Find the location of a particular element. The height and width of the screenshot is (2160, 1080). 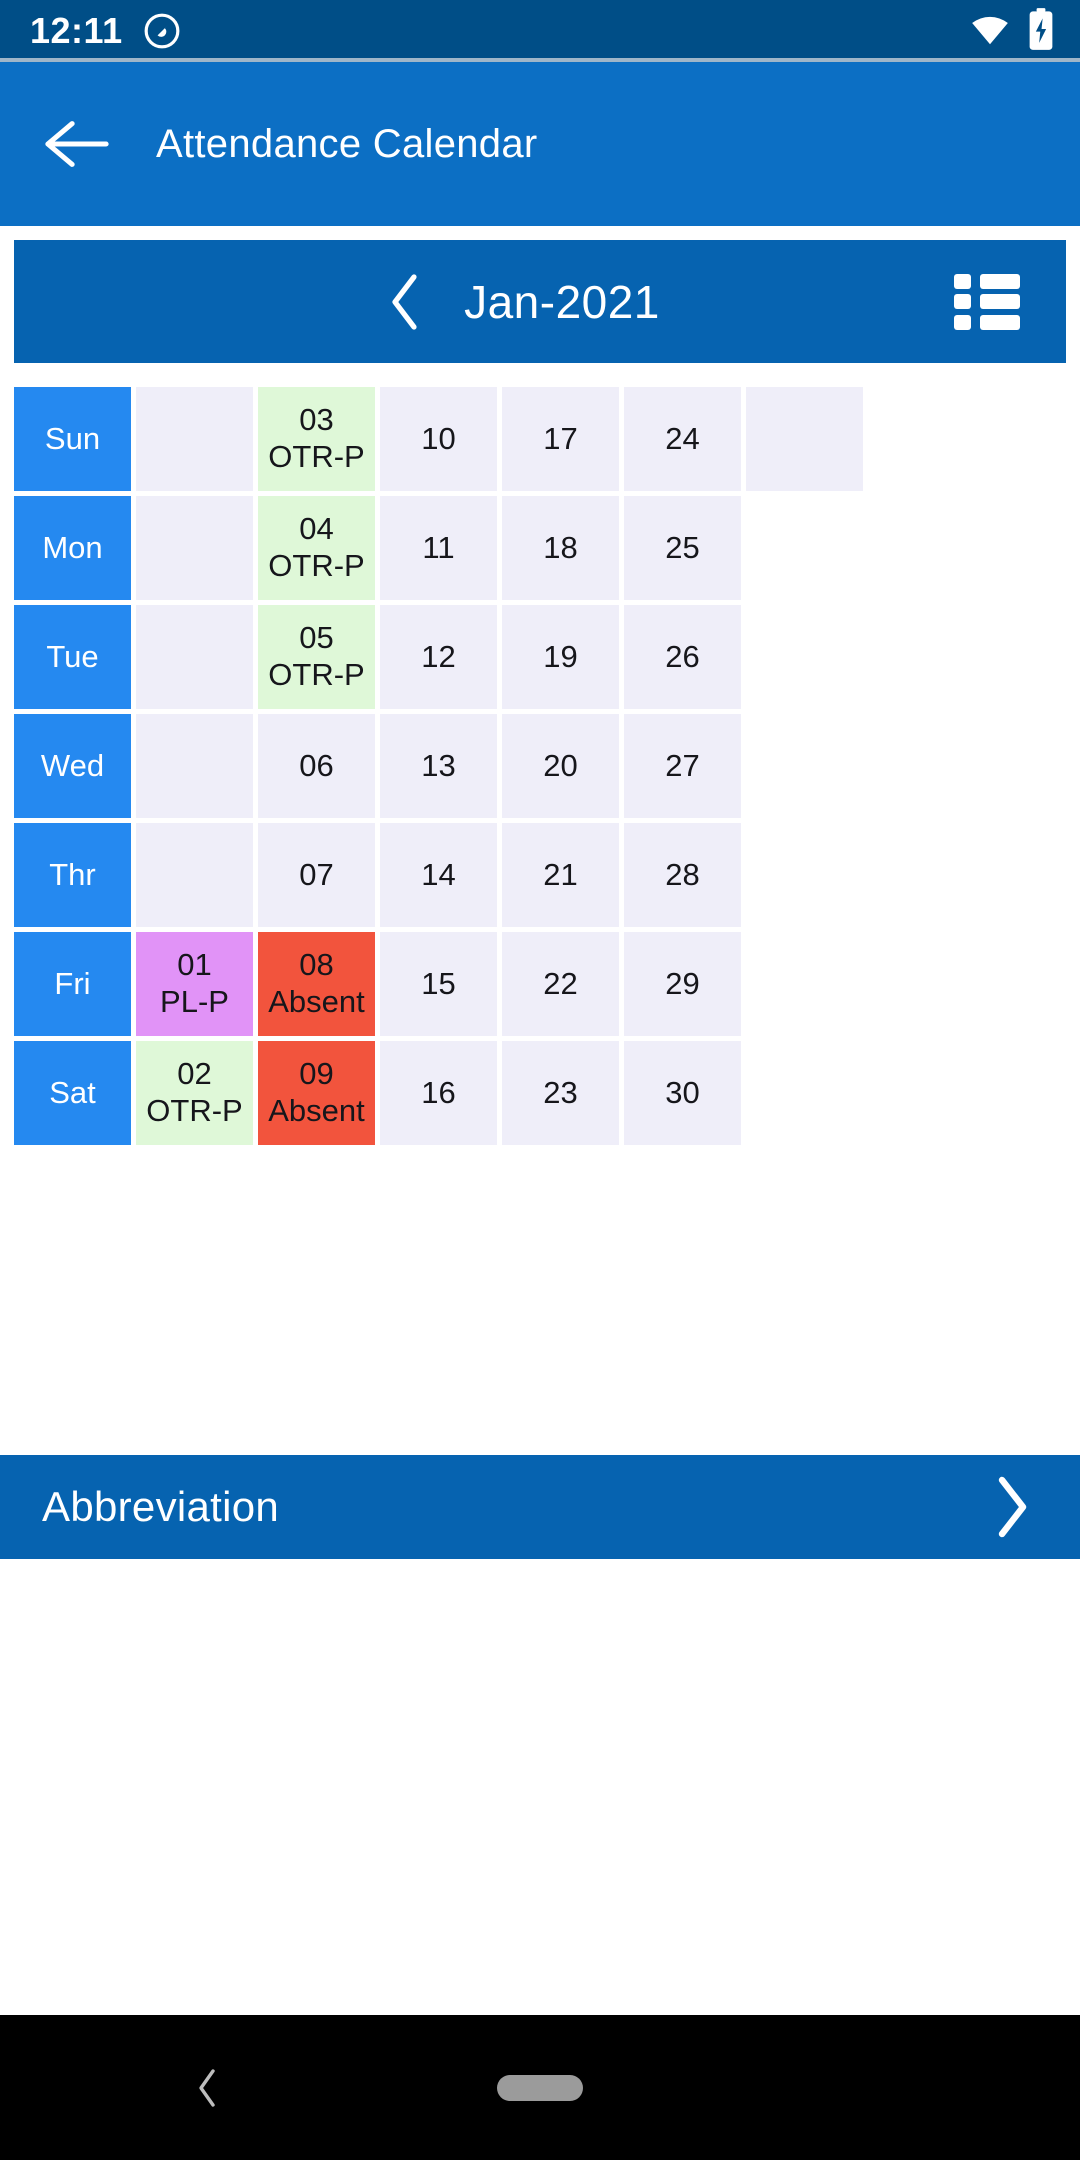

calendar-day-cell: 10 is located at coordinates (438, 439).